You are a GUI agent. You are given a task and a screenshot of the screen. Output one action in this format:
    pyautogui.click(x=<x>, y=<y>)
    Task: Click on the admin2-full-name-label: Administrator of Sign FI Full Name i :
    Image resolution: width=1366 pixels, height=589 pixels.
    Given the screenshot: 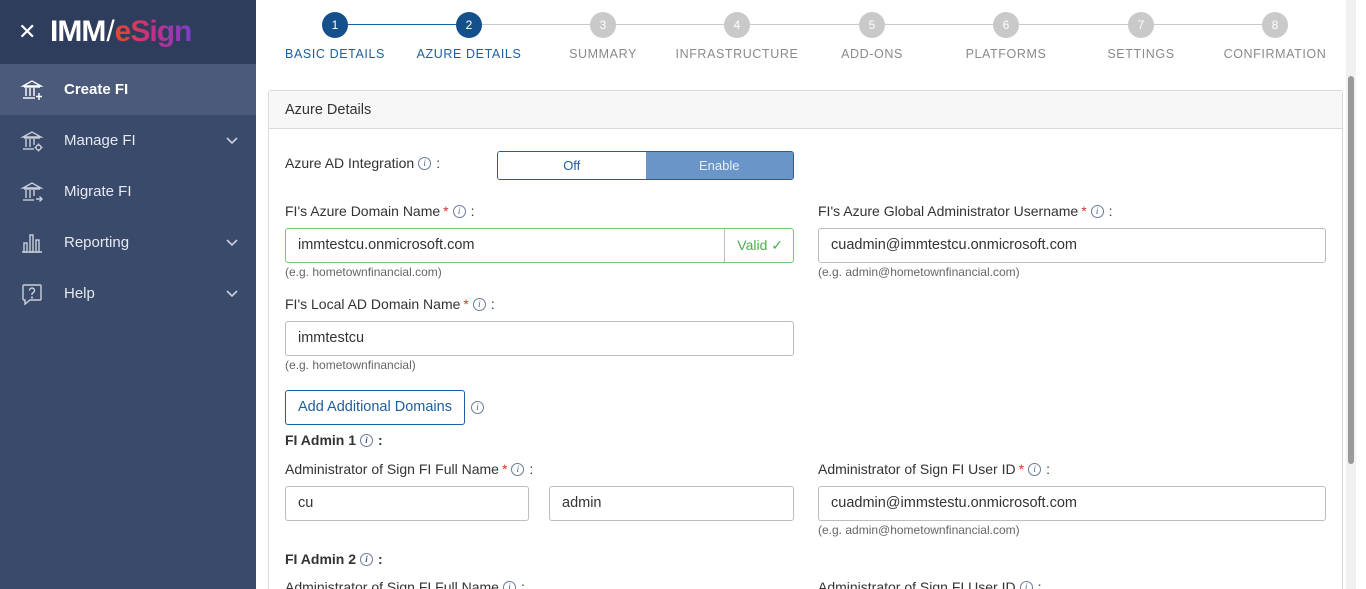 What is the action you would take?
    pyautogui.click(x=405, y=584)
    